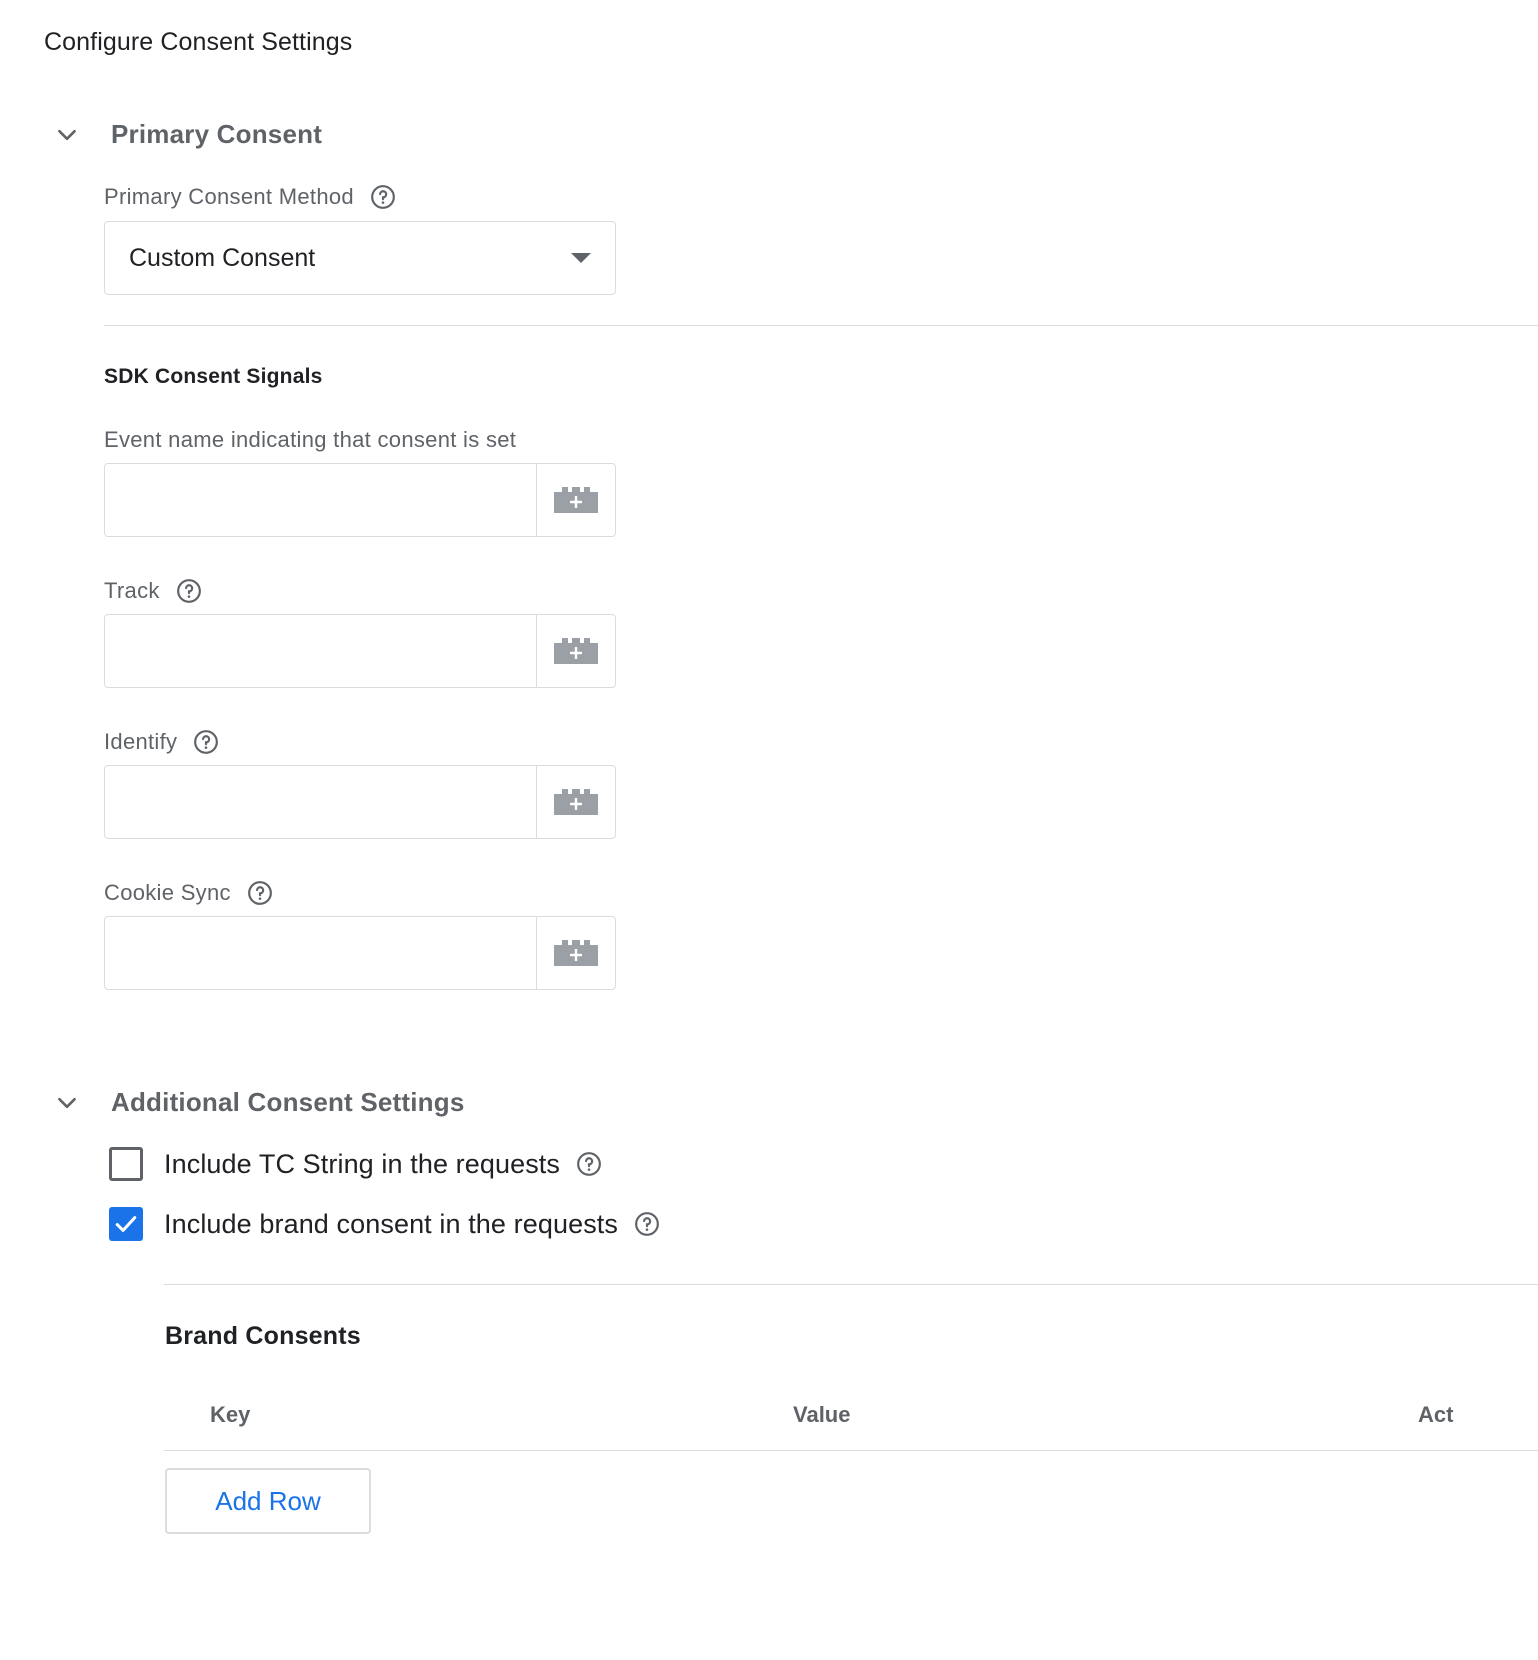  Describe the element at coordinates (230, 1414) in the screenshot. I see `column-header-key: Key` at that location.